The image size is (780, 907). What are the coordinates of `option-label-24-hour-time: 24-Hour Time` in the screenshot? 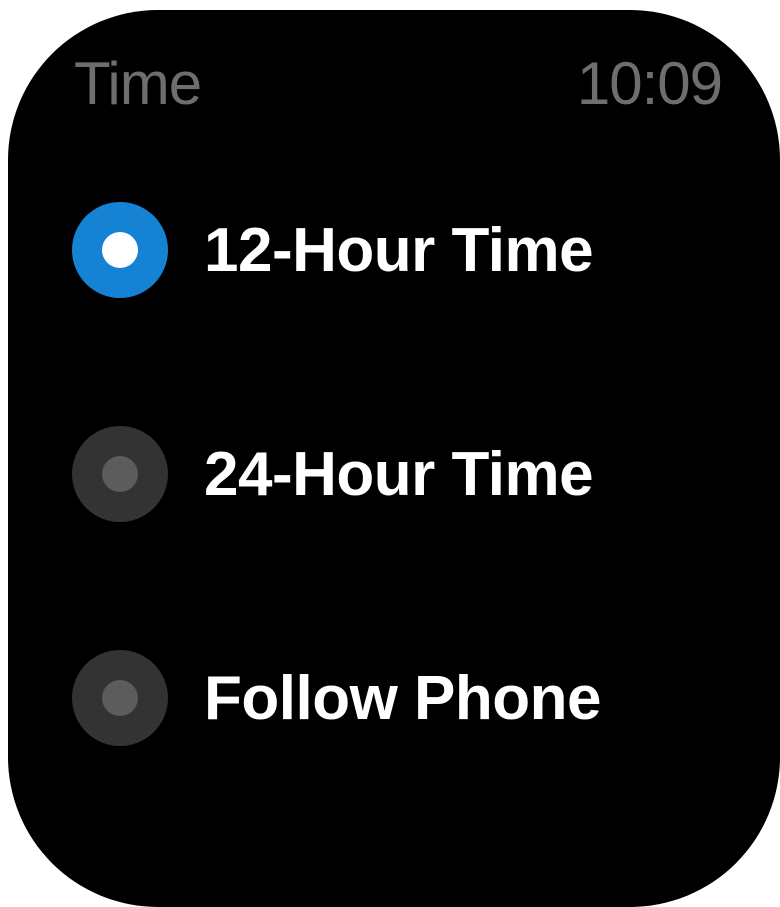 It's located at (399, 474).